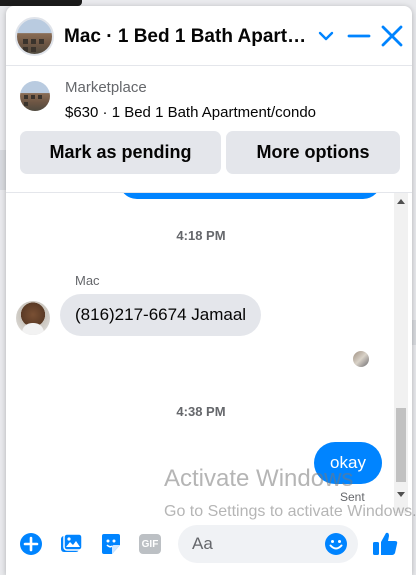 The height and width of the screenshot is (575, 416). Describe the element at coordinates (161, 315) in the screenshot. I see `incoming-message: (816)217-6674 Jamaal` at that location.